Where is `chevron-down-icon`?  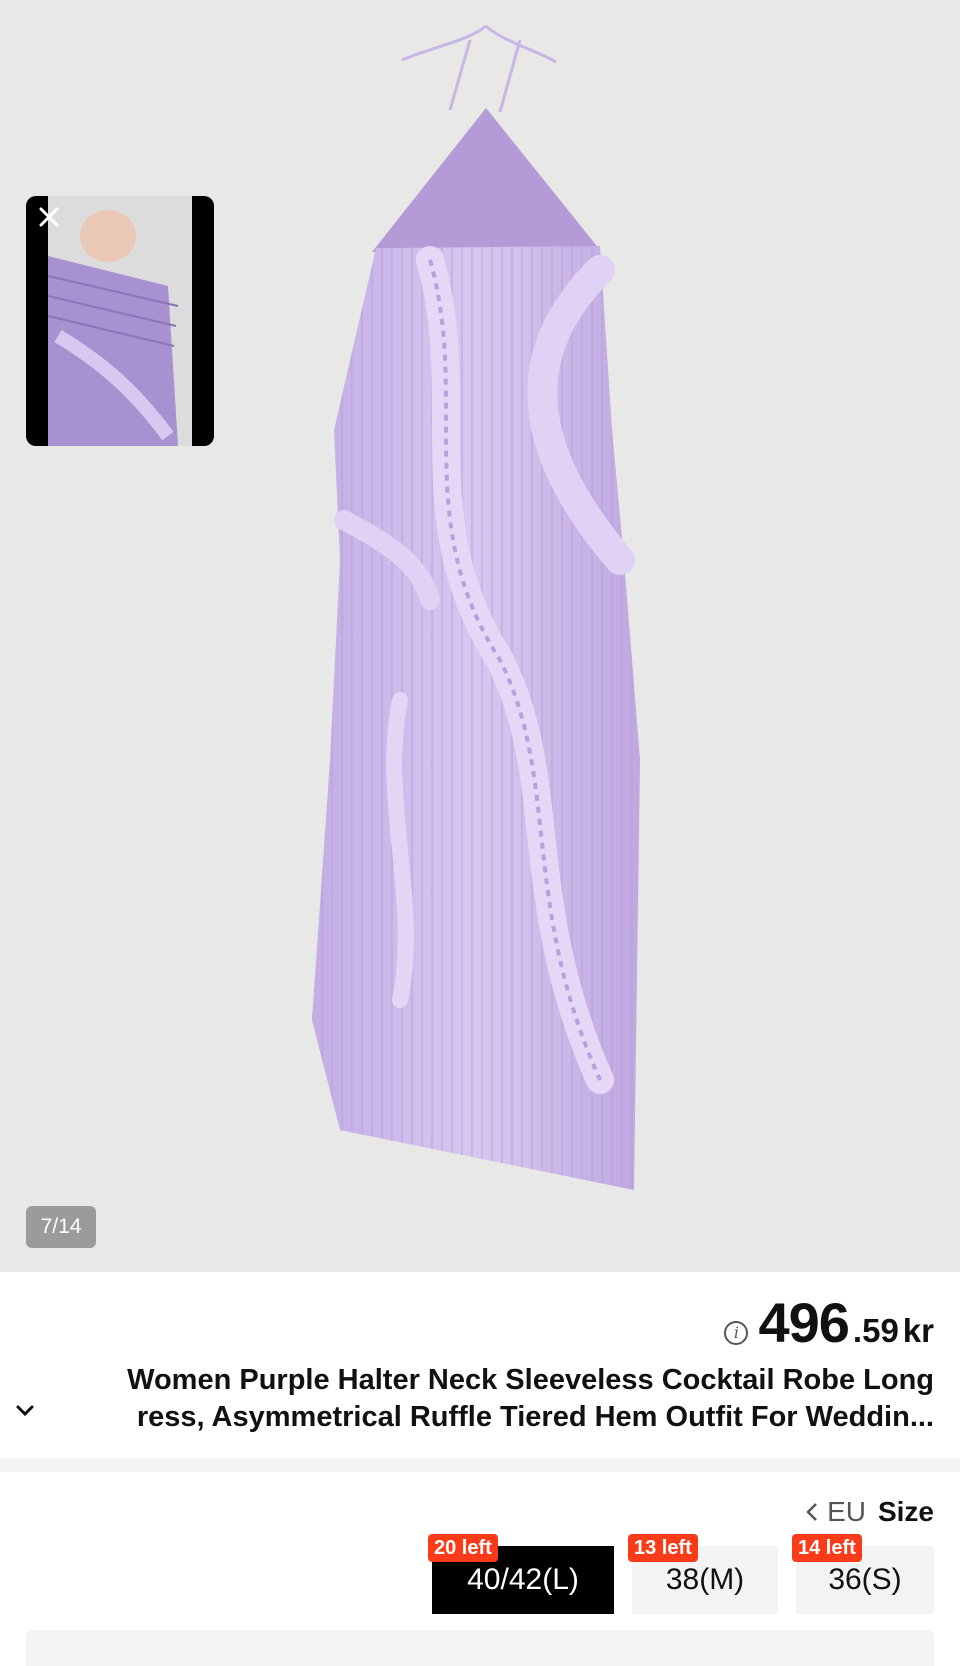
chevron-down-icon is located at coordinates (25, 1411).